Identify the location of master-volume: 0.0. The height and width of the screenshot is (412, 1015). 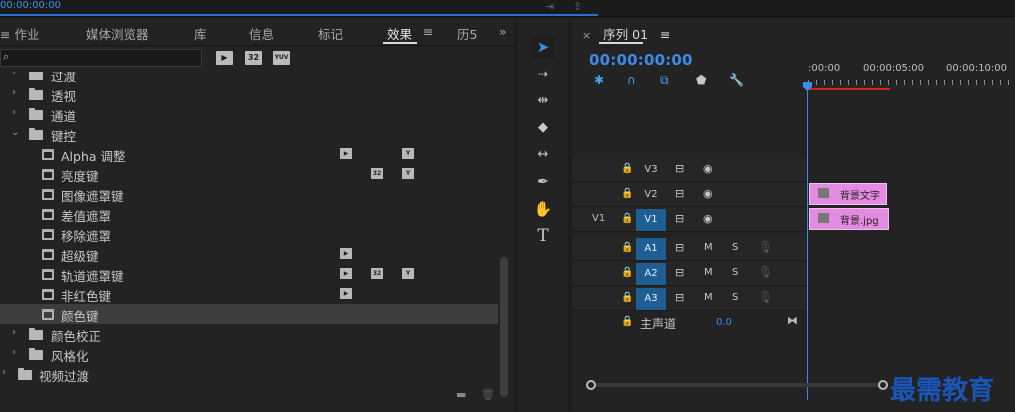
(724, 322).